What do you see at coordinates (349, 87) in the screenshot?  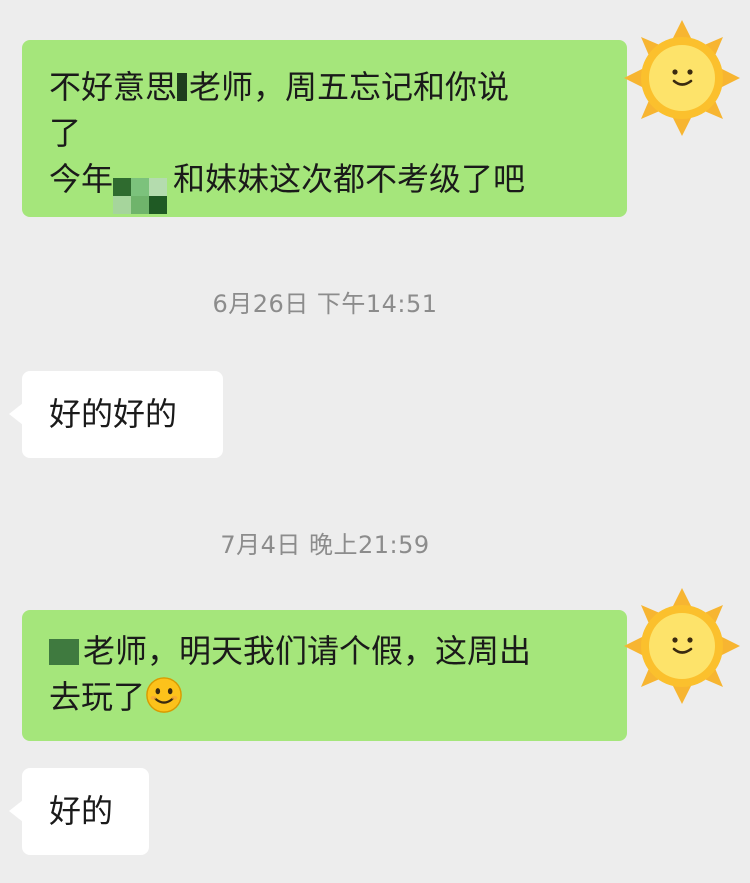 I see `message-text: 老师，周五忘记和你说` at bounding box center [349, 87].